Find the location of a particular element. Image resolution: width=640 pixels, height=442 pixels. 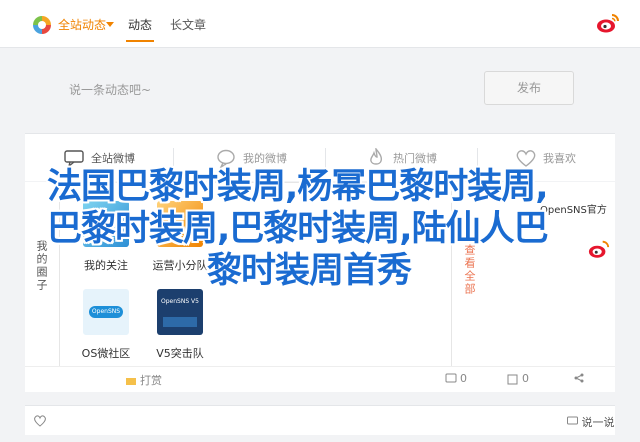

headline-line: 法国巴黎时装周,杨幂巴黎时装周, is located at coordinates (298, 187).